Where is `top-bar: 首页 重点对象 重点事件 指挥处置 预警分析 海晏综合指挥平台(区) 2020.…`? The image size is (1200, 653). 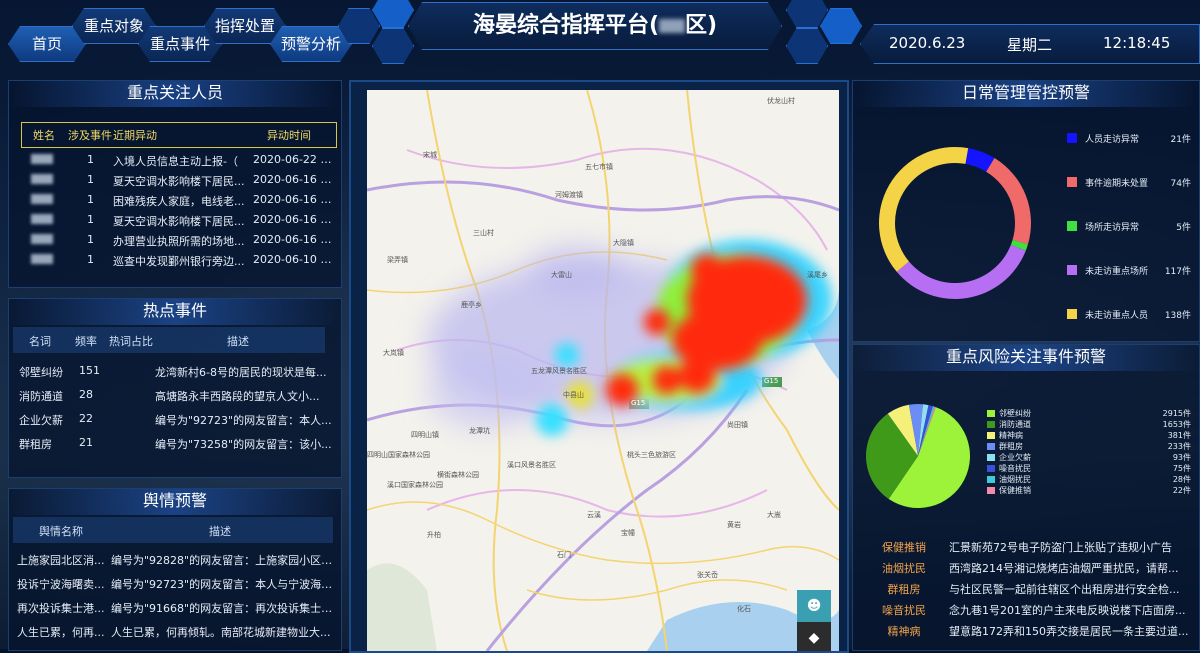
top-bar: 首页 重点对象 重点事件 指挥处置 预警分析 海晏综合指挥平台(区) 2020.… is located at coordinates (600, 35).